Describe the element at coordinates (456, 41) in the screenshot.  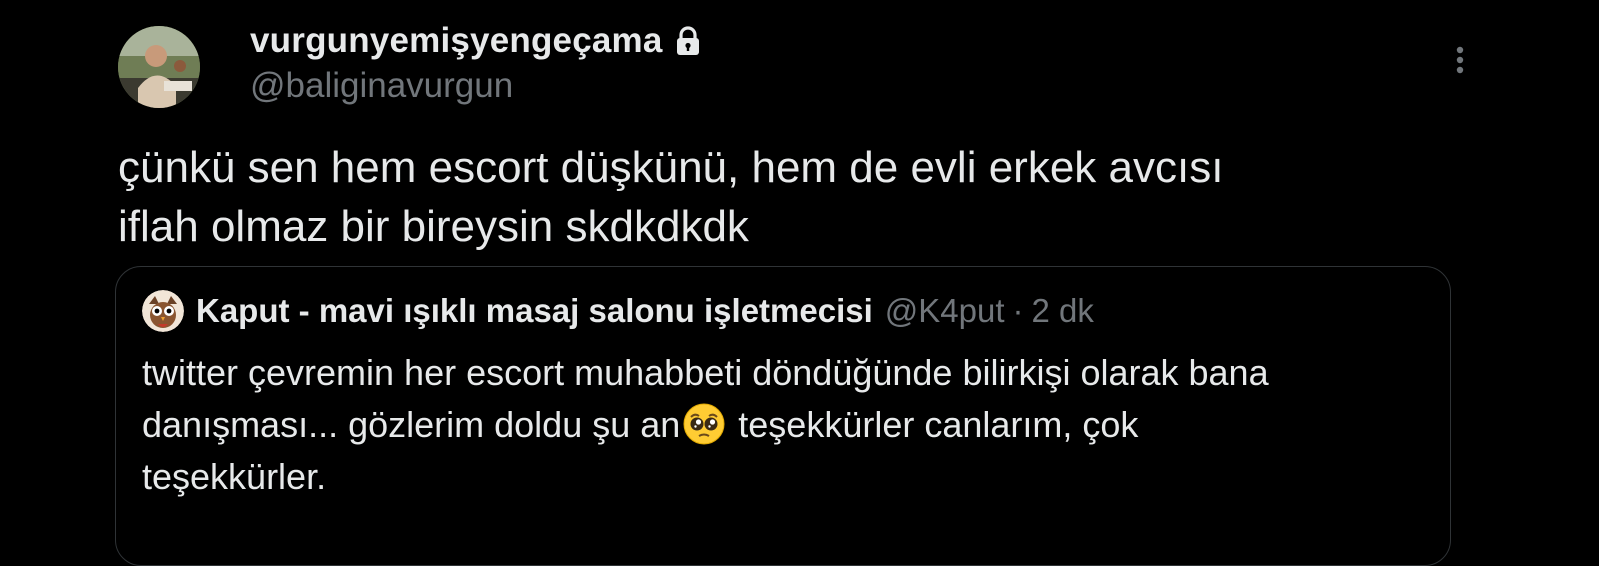
I see `author-display-name: vurgunyemişyengeçama` at that location.